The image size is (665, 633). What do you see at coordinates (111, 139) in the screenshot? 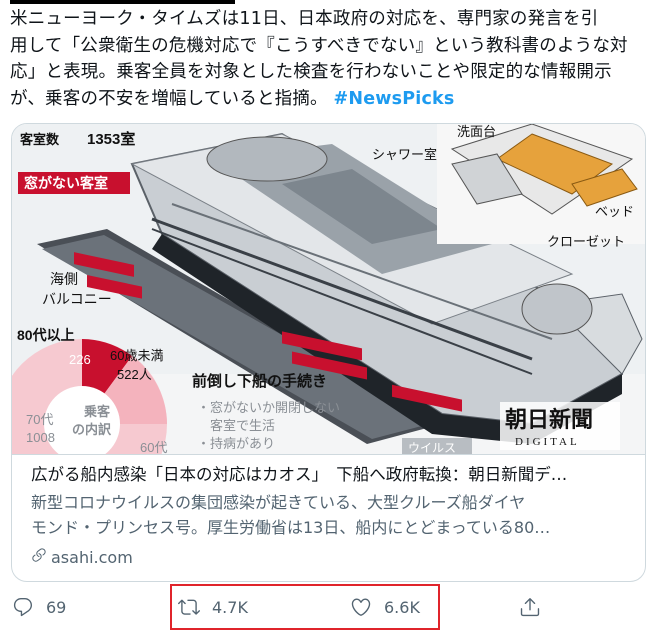
I see `rooms-count: 1353室` at bounding box center [111, 139].